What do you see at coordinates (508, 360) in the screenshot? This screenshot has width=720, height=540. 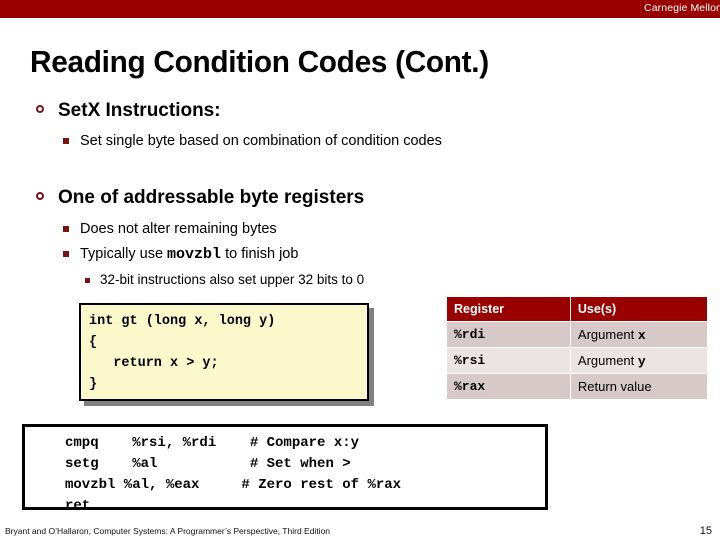 I see `cell-register: %rsi` at bounding box center [508, 360].